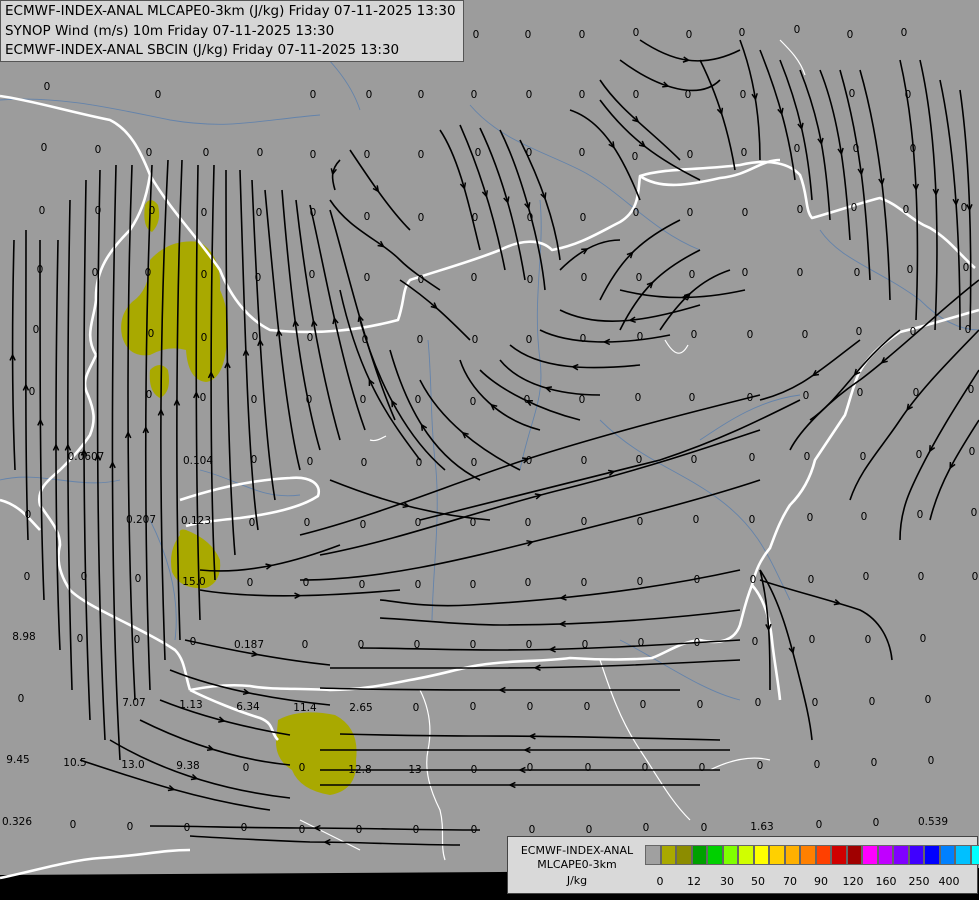  I want to click on legend-tick-label: 70, so click(790, 881).